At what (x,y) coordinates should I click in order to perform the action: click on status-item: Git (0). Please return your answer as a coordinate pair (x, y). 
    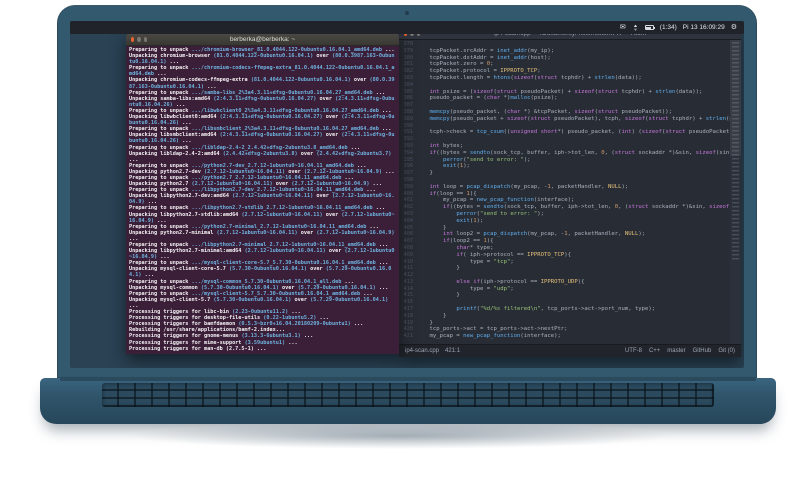
    Looking at the image, I should click on (726, 351).